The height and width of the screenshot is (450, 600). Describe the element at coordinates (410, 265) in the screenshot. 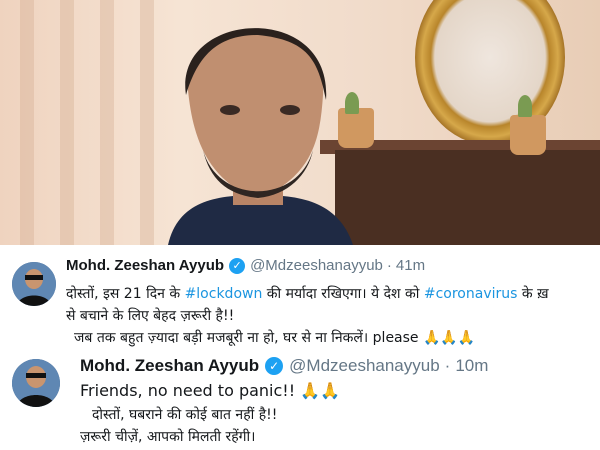

I see `timestamp: 41m` at that location.